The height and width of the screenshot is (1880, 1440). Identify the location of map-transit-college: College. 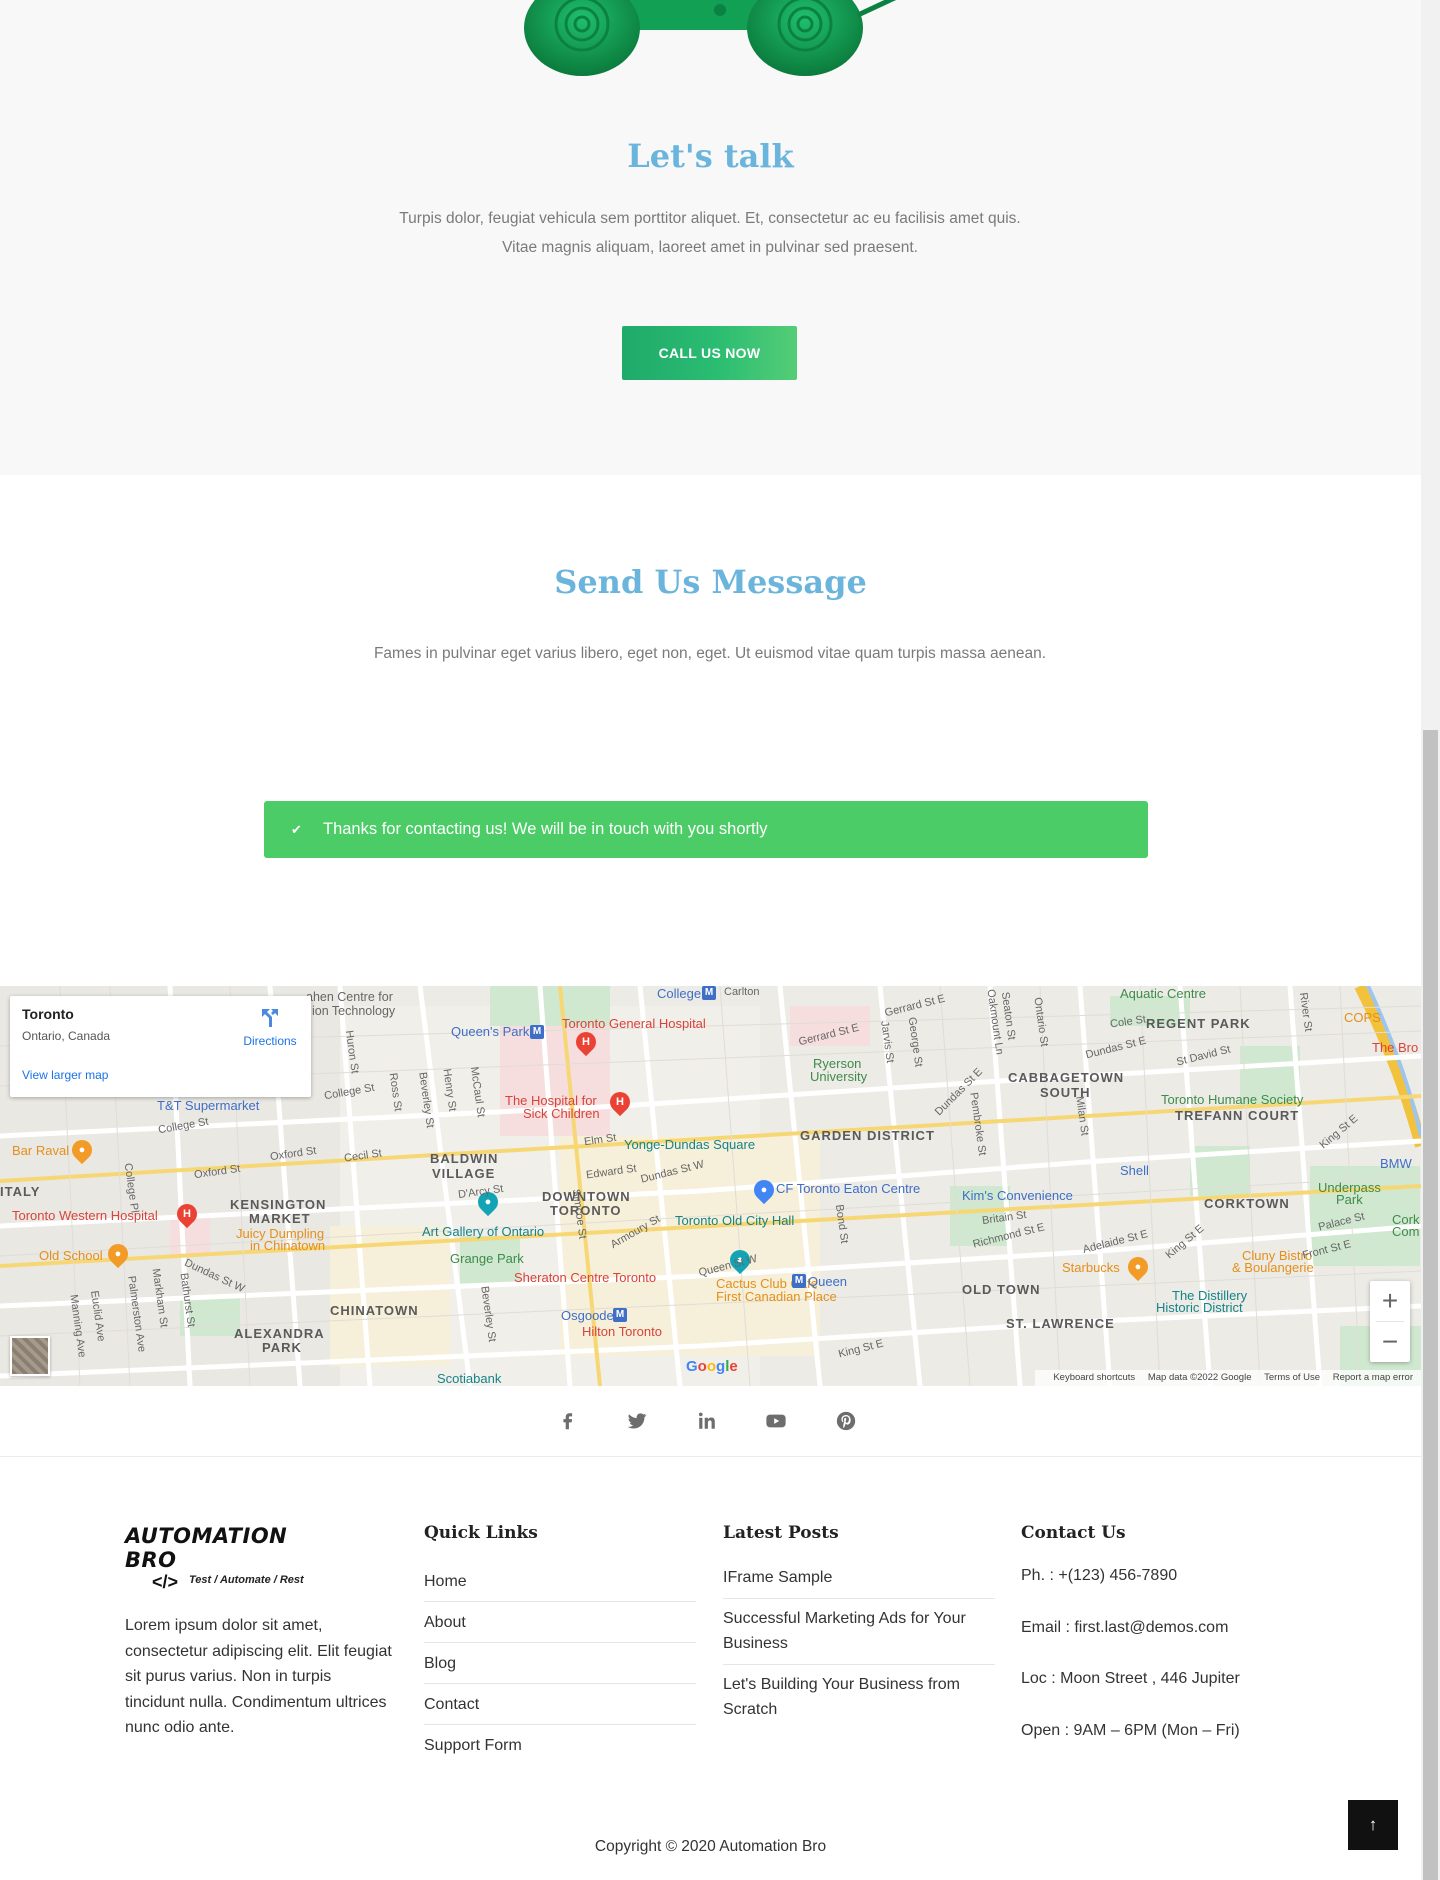
(679, 993).